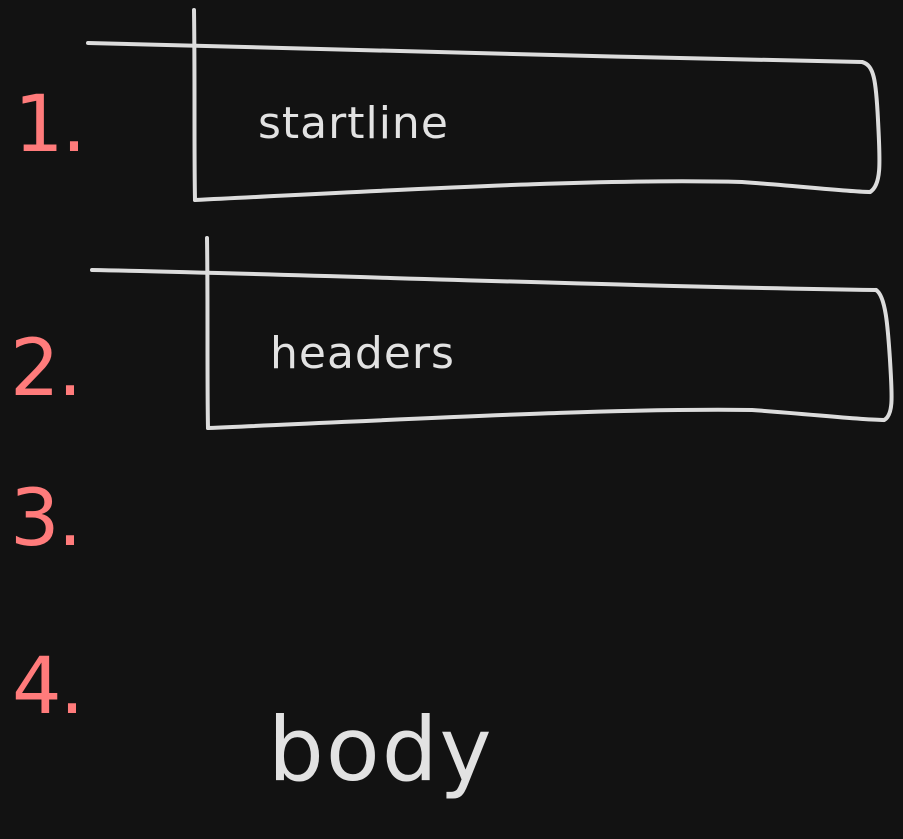 The width and height of the screenshot is (903, 839). What do you see at coordinates (48, 687) in the screenshot?
I see `list-number-4: 4.` at bounding box center [48, 687].